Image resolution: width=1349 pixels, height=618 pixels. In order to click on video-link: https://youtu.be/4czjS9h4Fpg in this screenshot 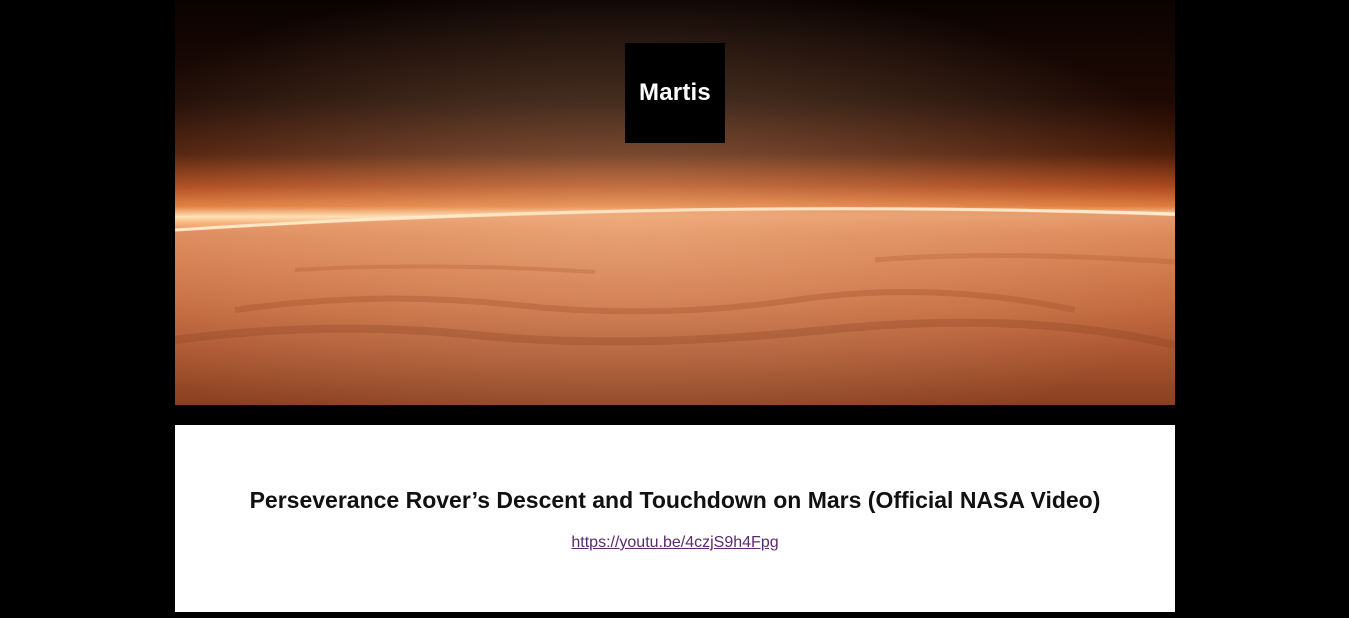, I will do `click(674, 542)`.